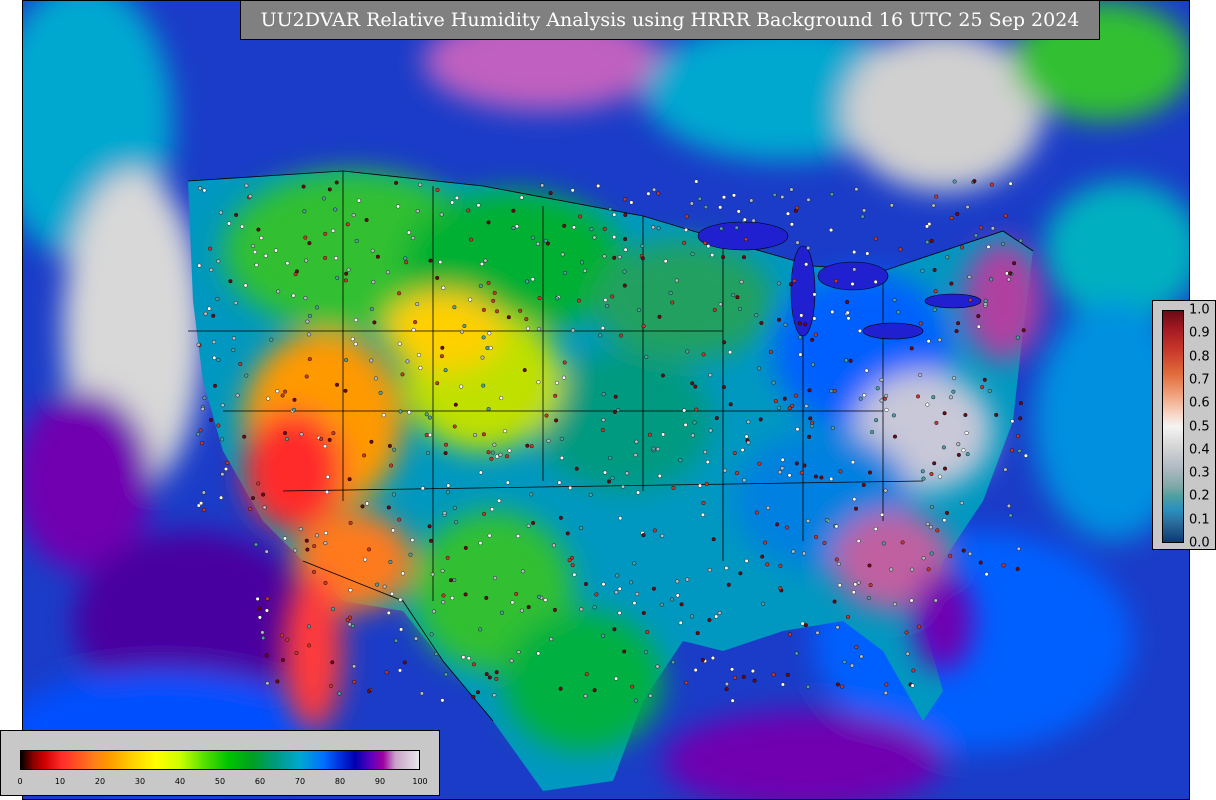 The height and width of the screenshot is (800, 1216). What do you see at coordinates (180, 781) in the screenshot?
I see `rh-tick-label: 40` at bounding box center [180, 781].